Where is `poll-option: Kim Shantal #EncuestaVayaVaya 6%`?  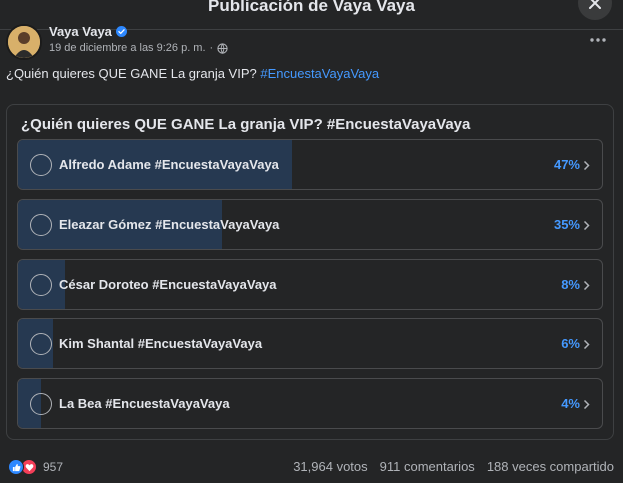
poll-option: Kim Shantal #EncuestaVayaVaya 6% is located at coordinates (310, 343).